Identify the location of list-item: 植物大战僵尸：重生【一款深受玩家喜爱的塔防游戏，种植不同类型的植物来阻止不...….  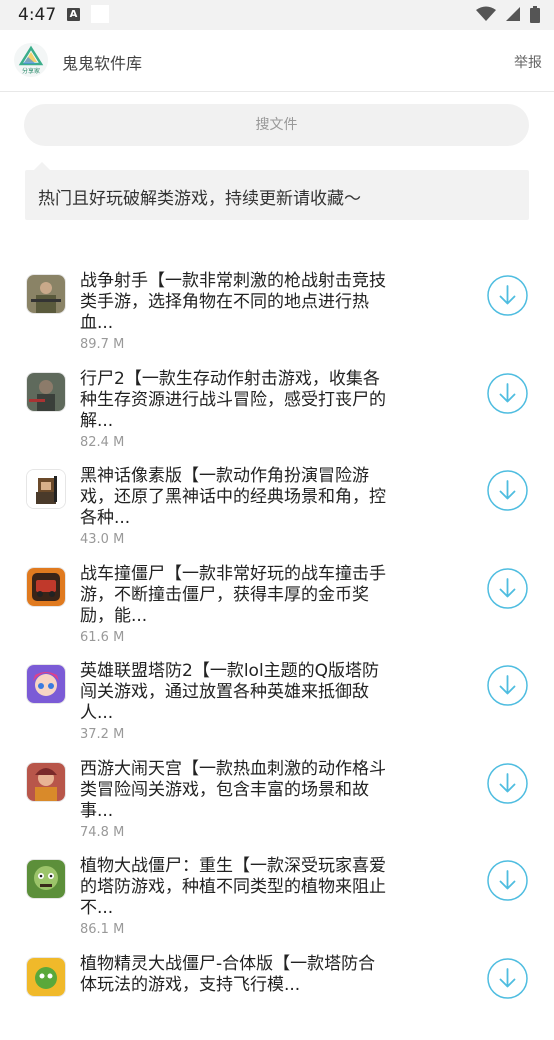
(277, 894).